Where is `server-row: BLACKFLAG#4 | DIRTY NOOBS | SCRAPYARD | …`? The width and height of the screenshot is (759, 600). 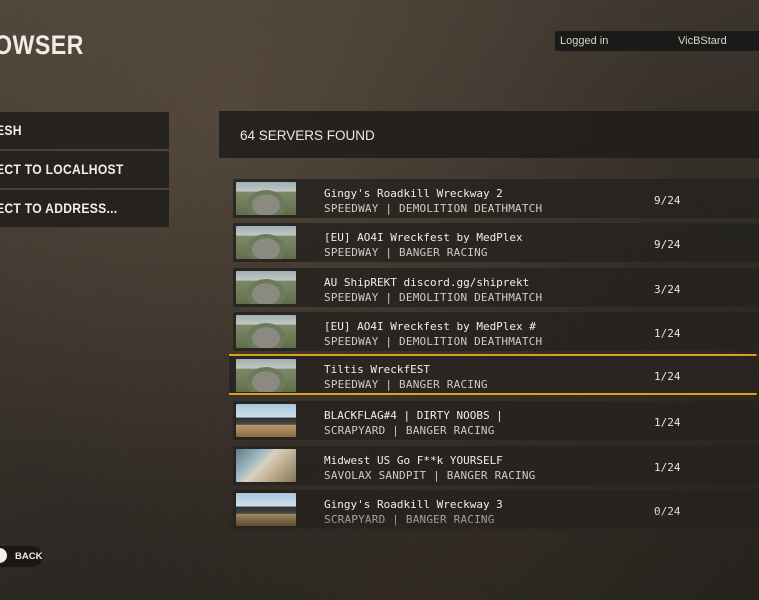
server-row: BLACKFLAG#4 | DIRTY NOOBS | SCRAPYARD | … is located at coordinates (496, 420).